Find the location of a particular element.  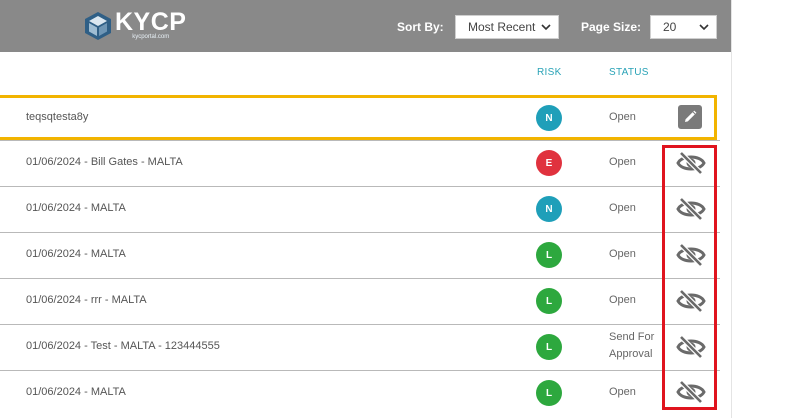

pencil-icon is located at coordinates (691, 116).